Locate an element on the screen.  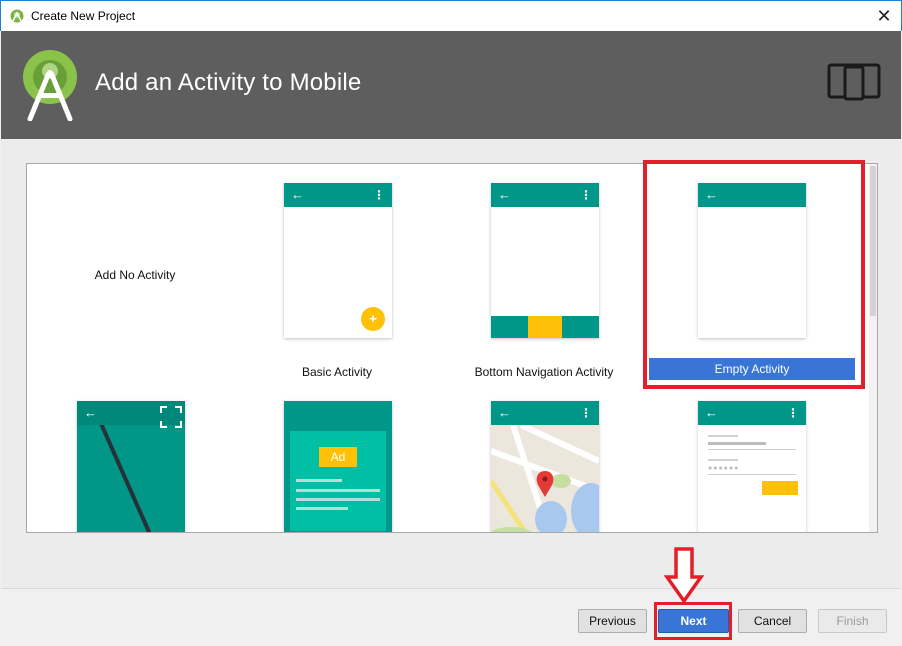
tile-label: Add No Activity is located at coordinates (135, 275).